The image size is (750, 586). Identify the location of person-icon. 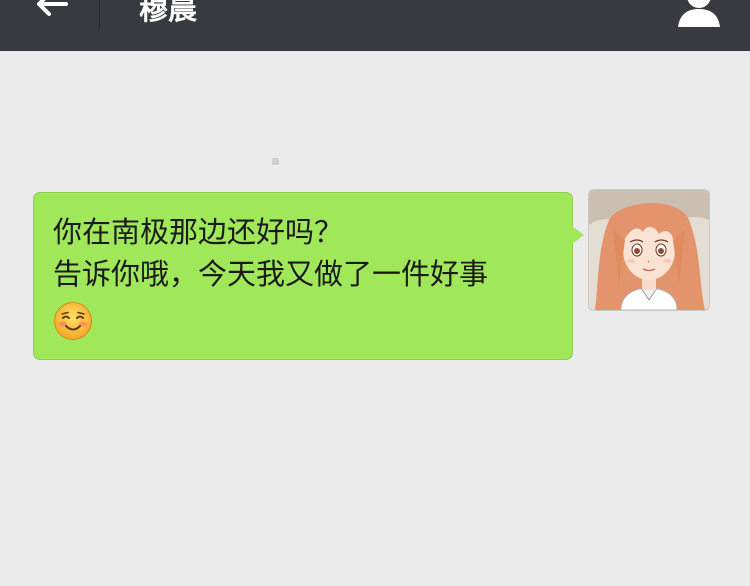
(699, 13).